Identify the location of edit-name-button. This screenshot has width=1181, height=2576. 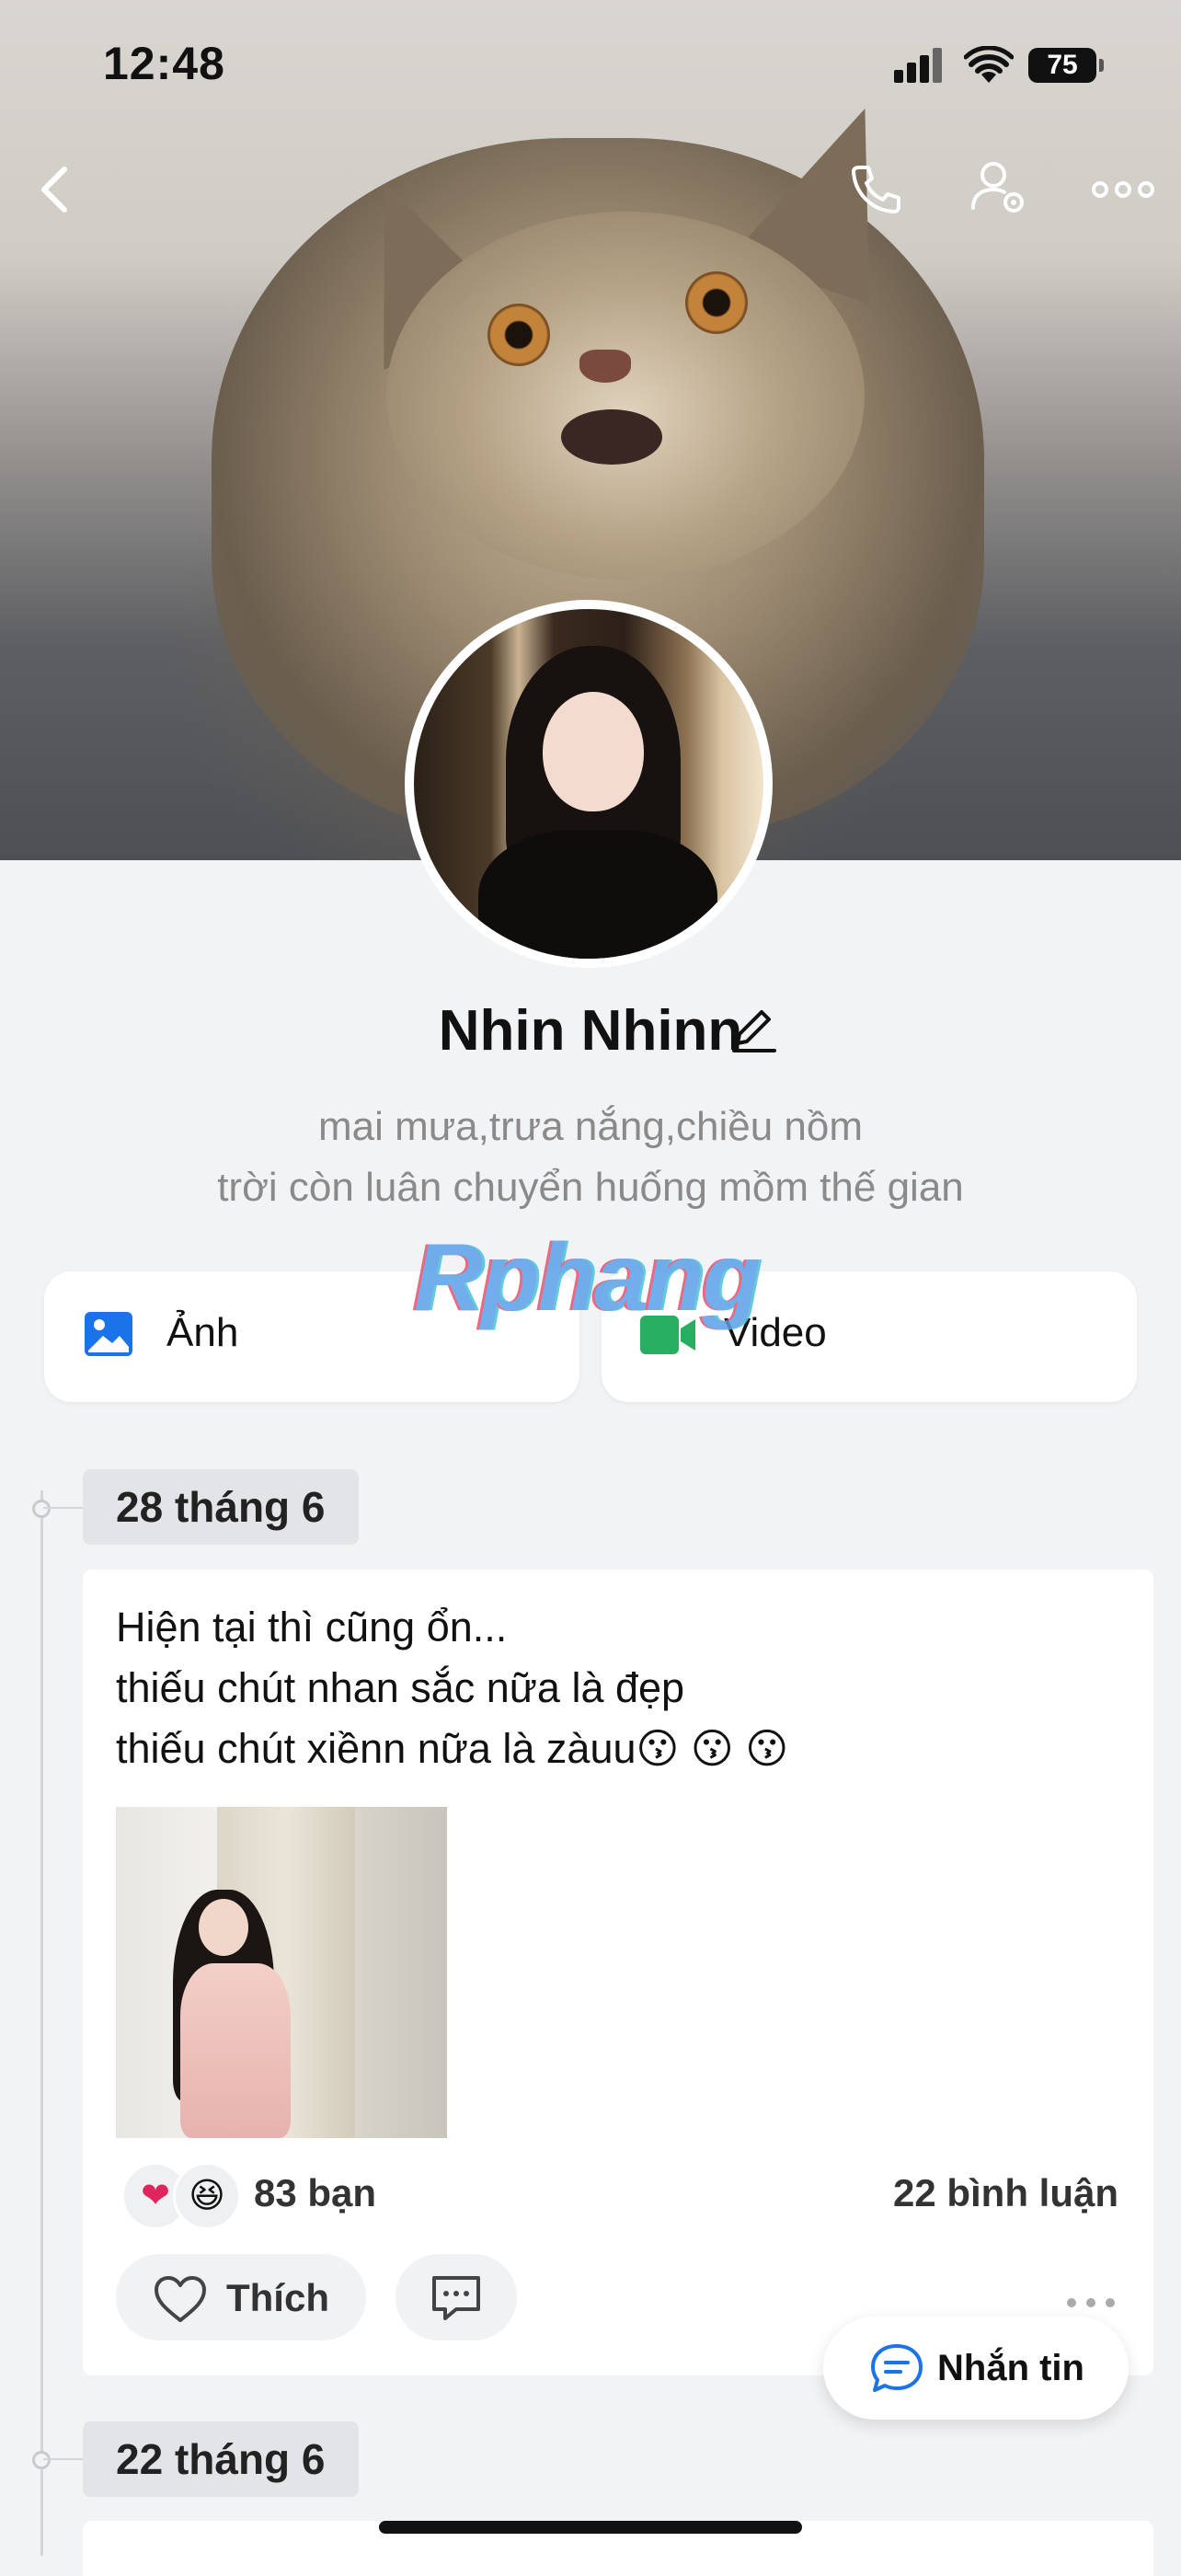
(754, 1033).